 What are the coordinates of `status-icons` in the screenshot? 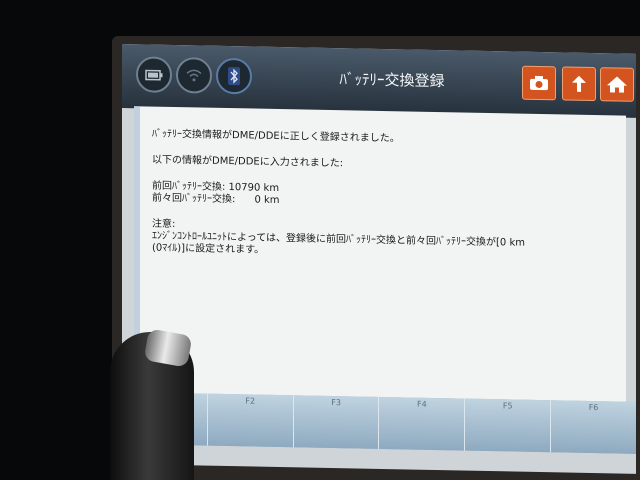 It's located at (194, 75).